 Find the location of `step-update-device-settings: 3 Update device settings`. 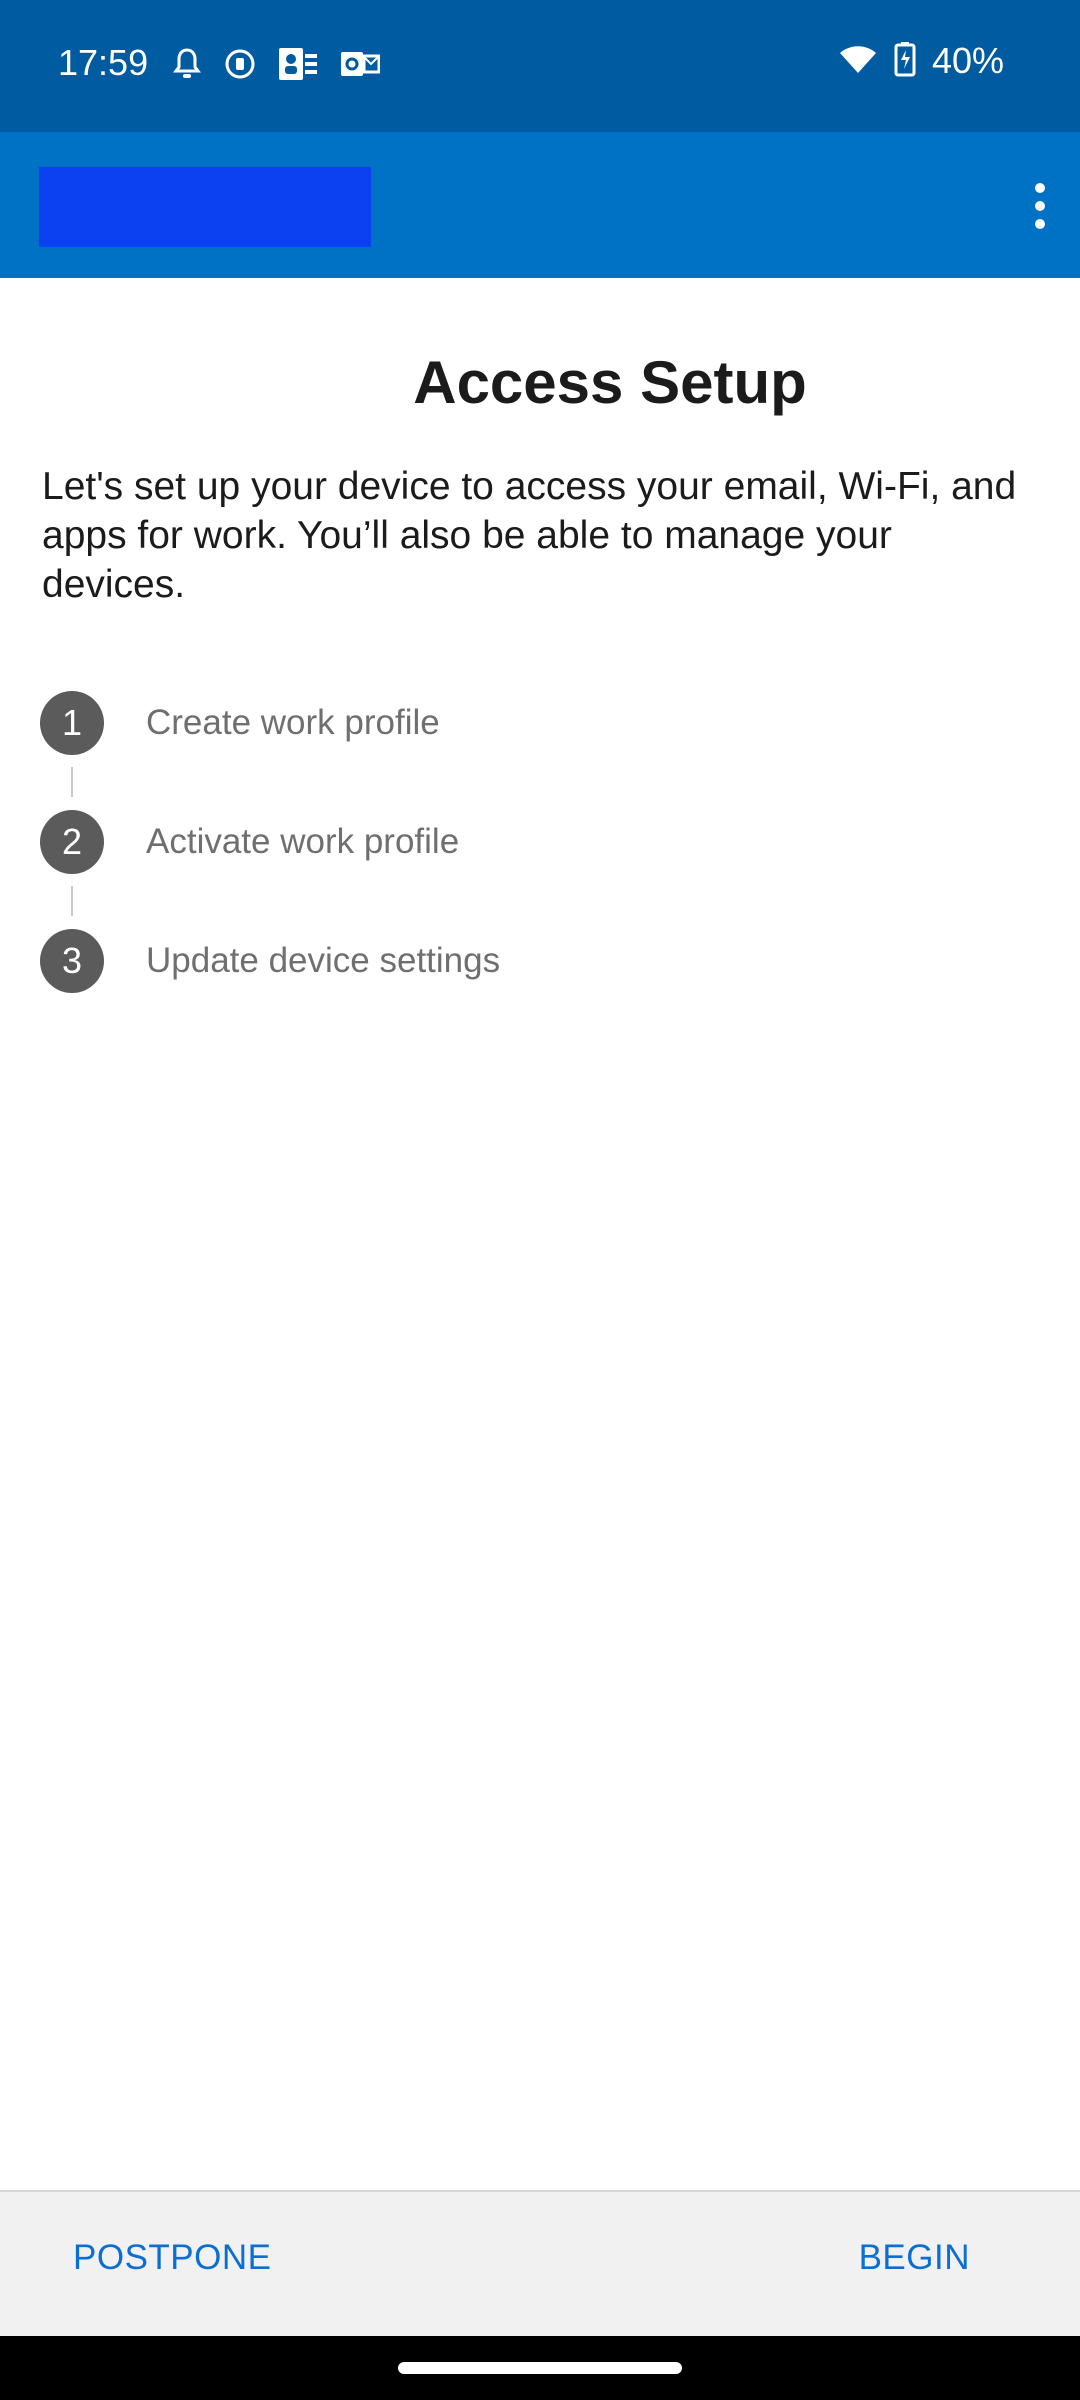

step-update-device-settings: 3 Update device settings is located at coordinates (540, 961).